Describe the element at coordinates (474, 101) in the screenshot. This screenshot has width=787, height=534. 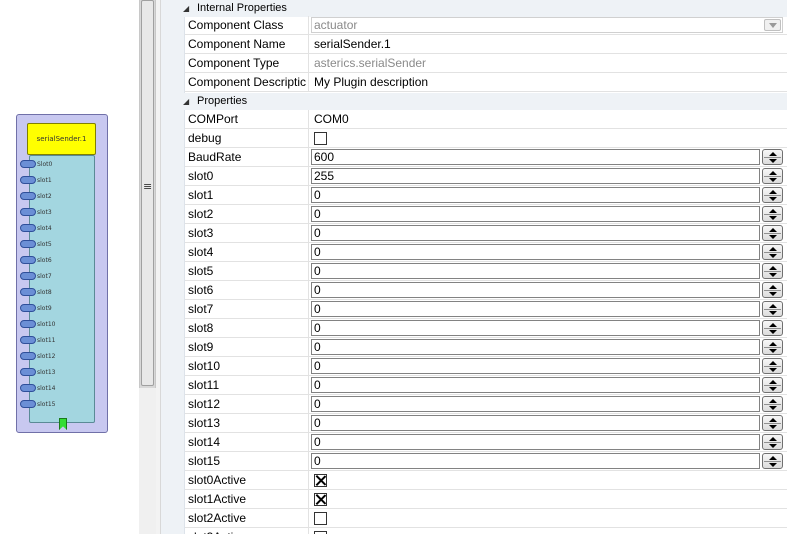
I see `category-properties: ◢ Properties` at that location.